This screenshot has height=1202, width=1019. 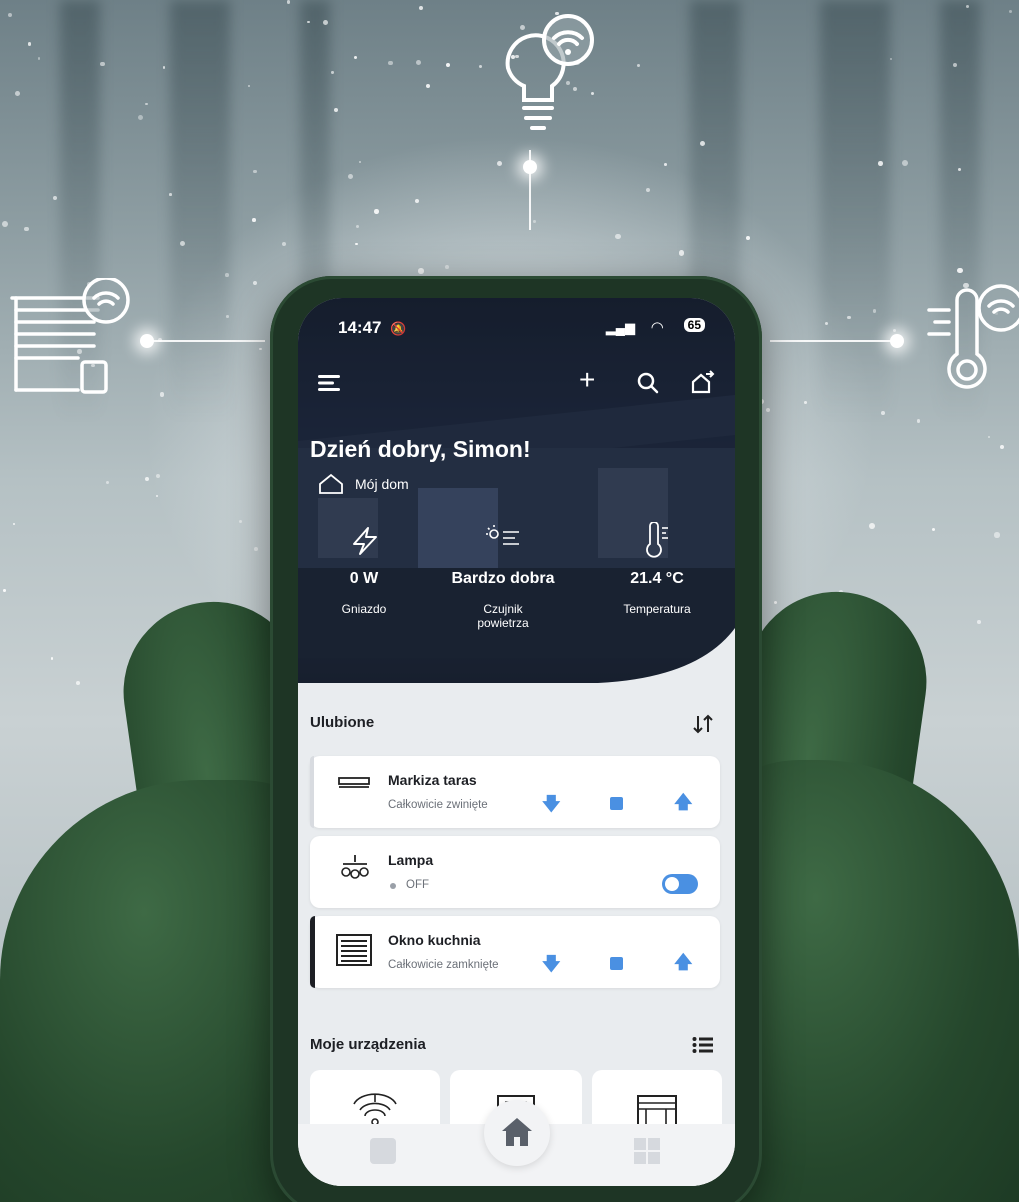 I want to click on toggle-knob, so click(x=672, y=884).